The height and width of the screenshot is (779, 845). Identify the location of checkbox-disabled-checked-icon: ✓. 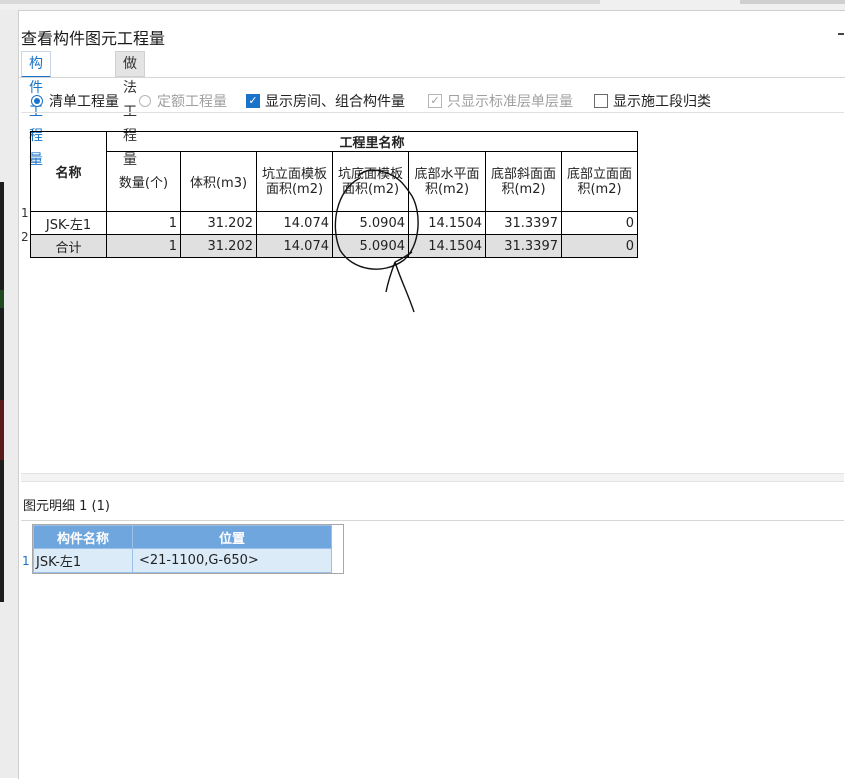
(435, 101).